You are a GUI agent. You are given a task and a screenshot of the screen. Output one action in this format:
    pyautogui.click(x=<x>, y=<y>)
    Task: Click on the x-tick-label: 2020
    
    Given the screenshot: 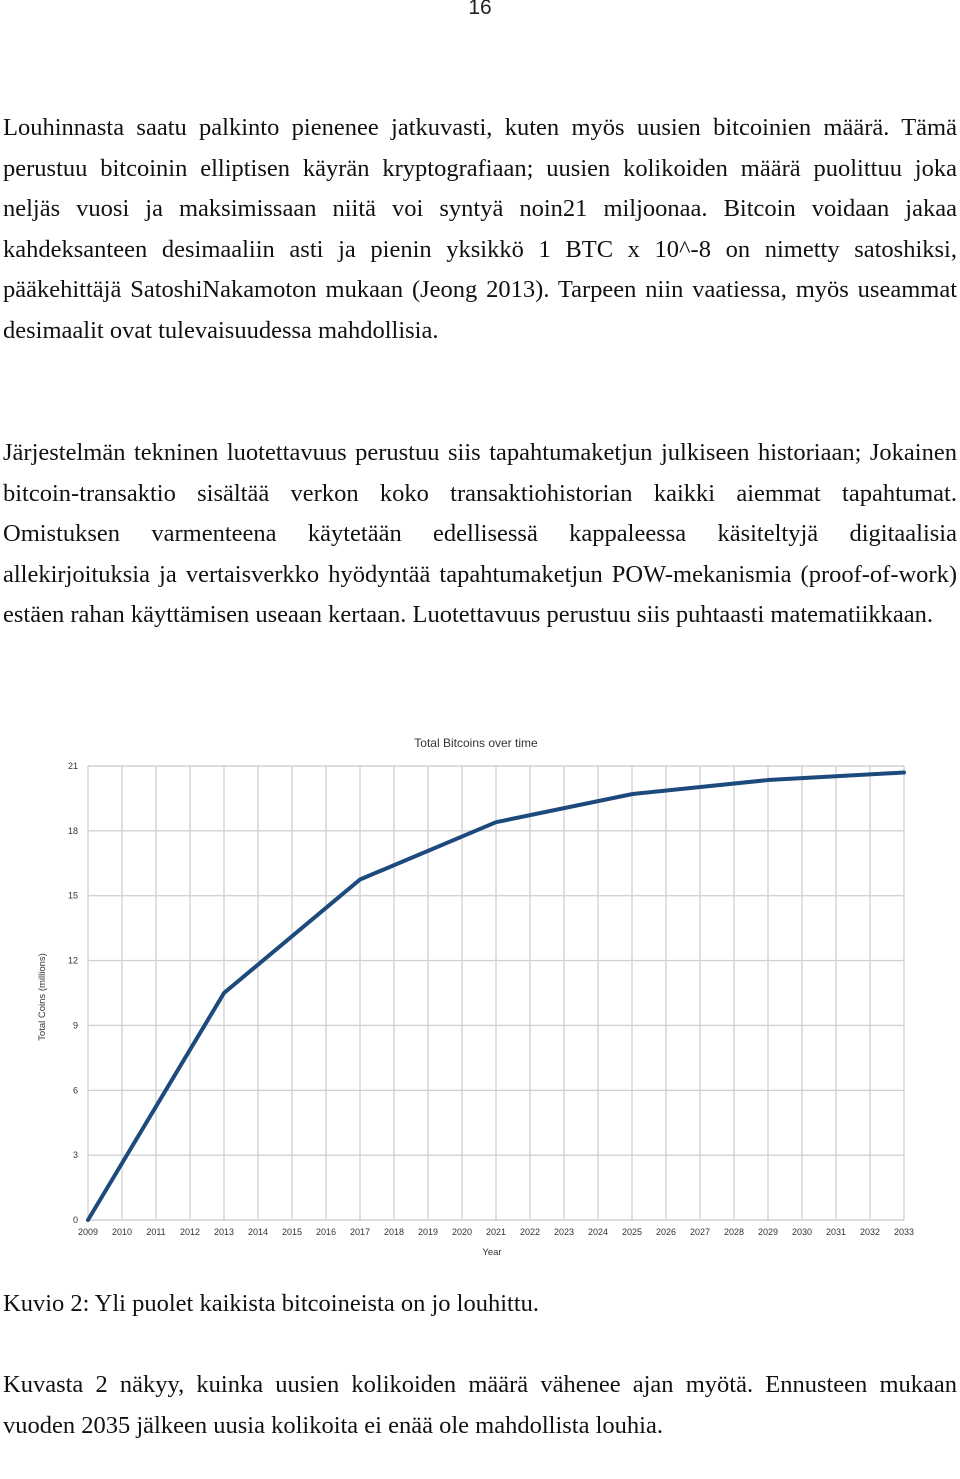 What is the action you would take?
    pyautogui.click(x=462, y=1232)
    